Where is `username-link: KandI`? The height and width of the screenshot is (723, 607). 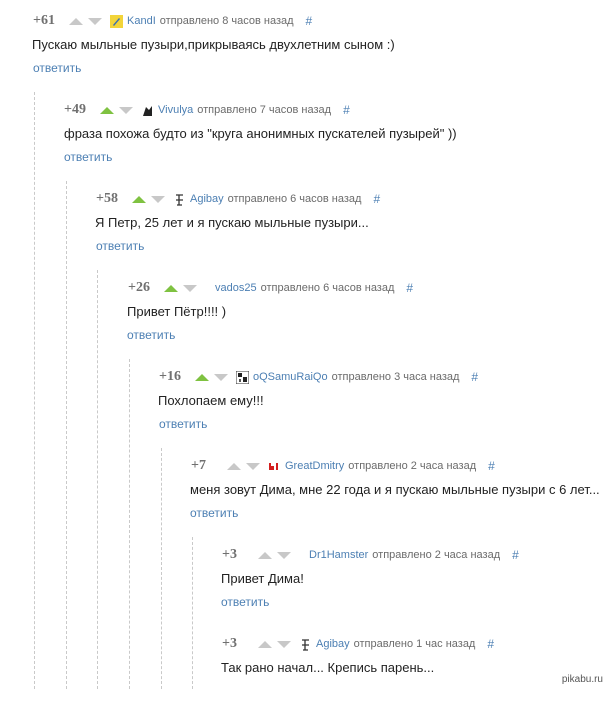 username-link: KandI is located at coordinates (141, 21).